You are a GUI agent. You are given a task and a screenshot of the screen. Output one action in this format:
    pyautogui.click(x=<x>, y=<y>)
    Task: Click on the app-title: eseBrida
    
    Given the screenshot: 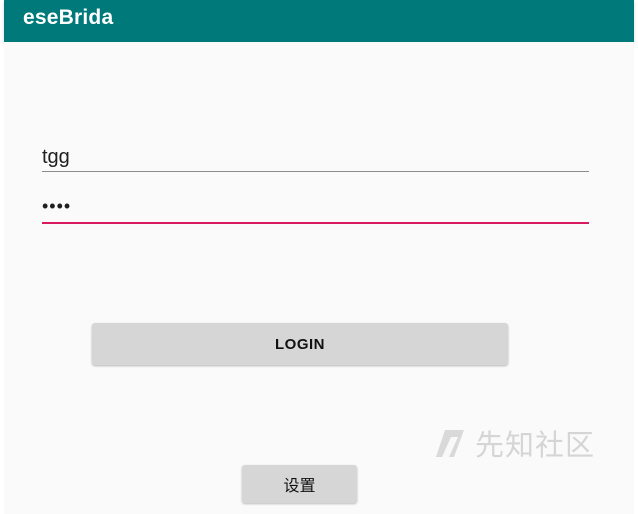 What is the action you would take?
    pyautogui.click(x=68, y=17)
    